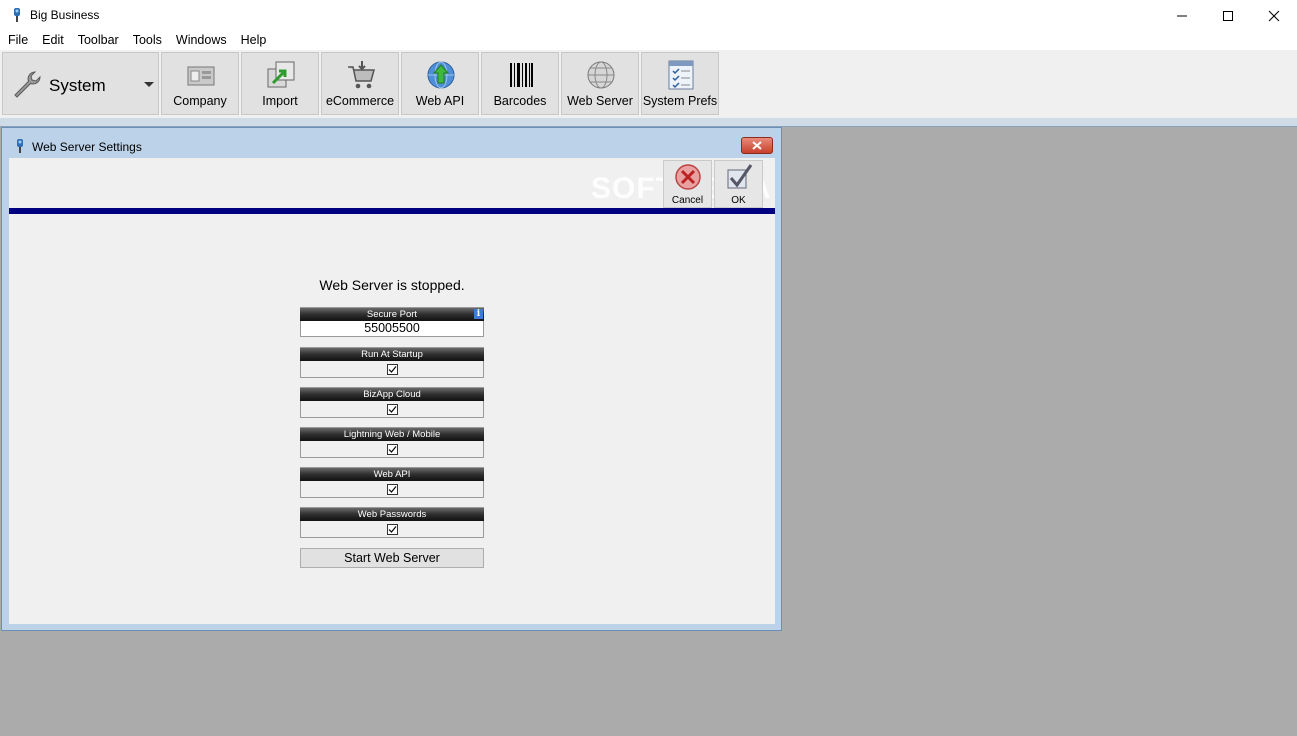 This screenshot has width=1297, height=736. What do you see at coordinates (478, 314) in the screenshot?
I see `info-icon: i` at bounding box center [478, 314].